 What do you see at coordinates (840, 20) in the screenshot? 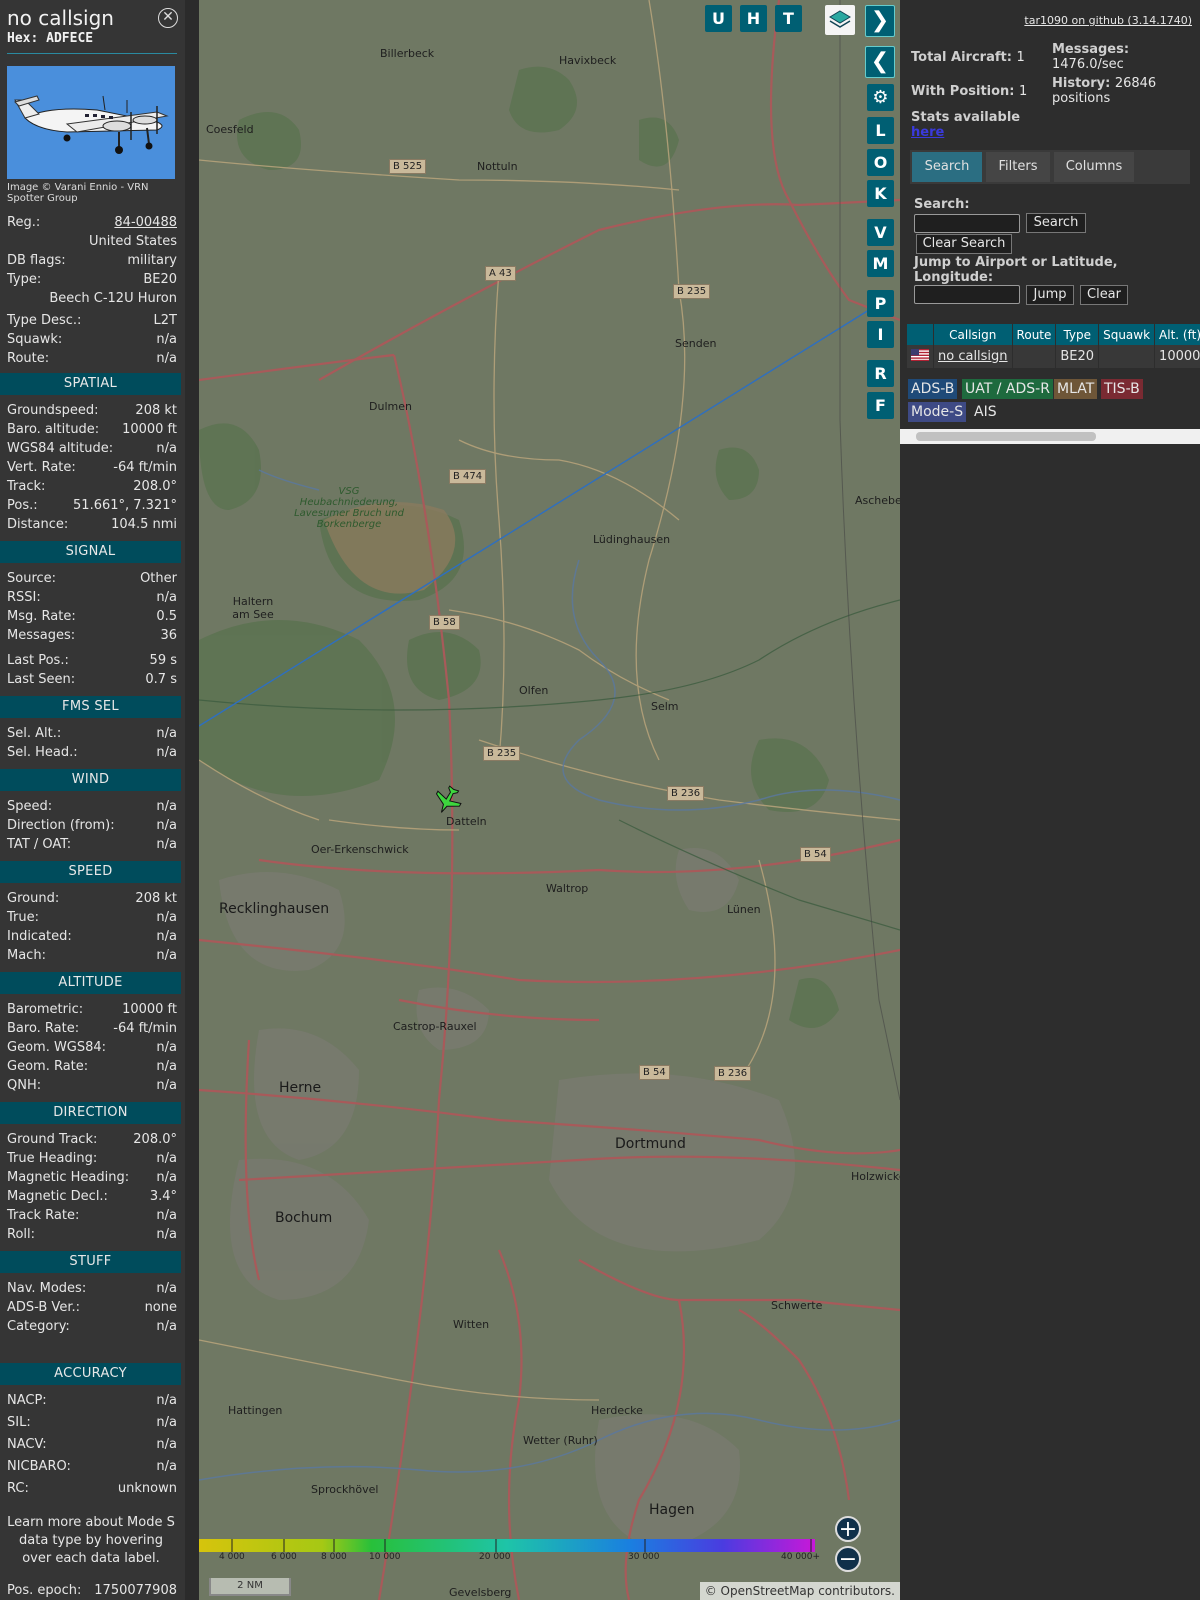
I see `layers-icon` at bounding box center [840, 20].